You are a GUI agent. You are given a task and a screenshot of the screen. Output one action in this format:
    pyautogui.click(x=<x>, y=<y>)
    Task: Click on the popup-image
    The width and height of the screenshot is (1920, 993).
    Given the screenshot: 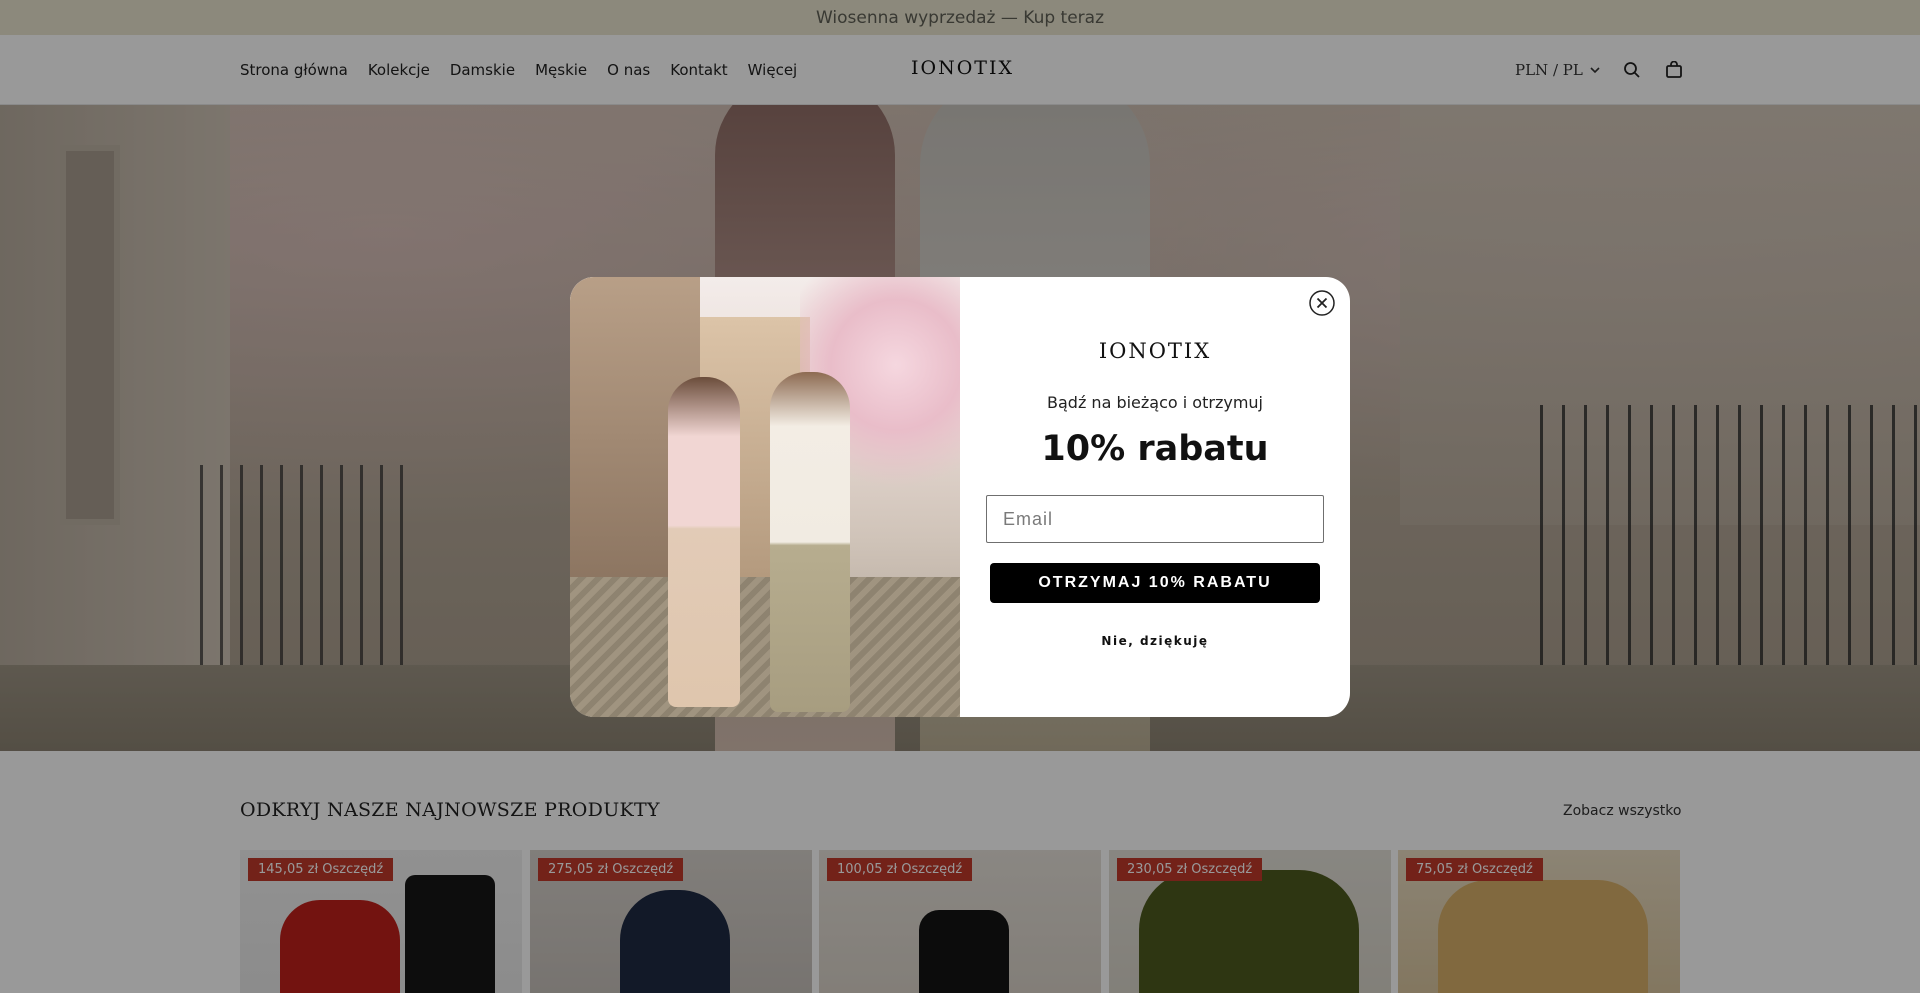 What is the action you would take?
    pyautogui.click(x=765, y=497)
    